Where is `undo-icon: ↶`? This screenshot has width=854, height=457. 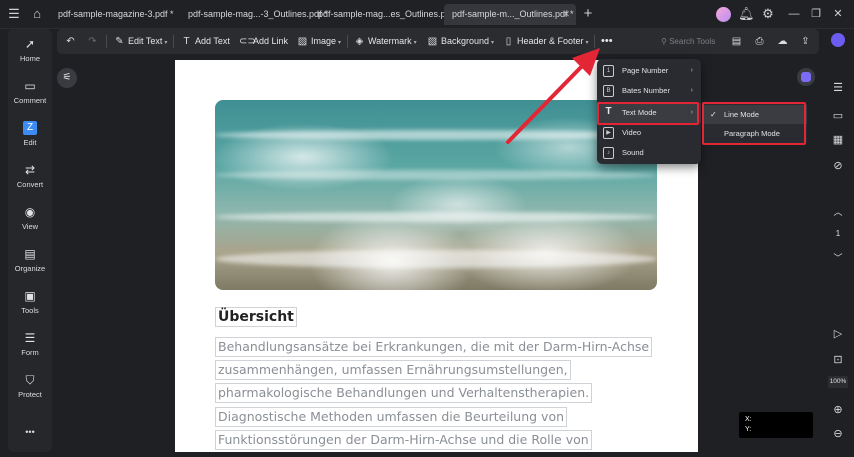 undo-icon: ↶ is located at coordinates (72, 41).